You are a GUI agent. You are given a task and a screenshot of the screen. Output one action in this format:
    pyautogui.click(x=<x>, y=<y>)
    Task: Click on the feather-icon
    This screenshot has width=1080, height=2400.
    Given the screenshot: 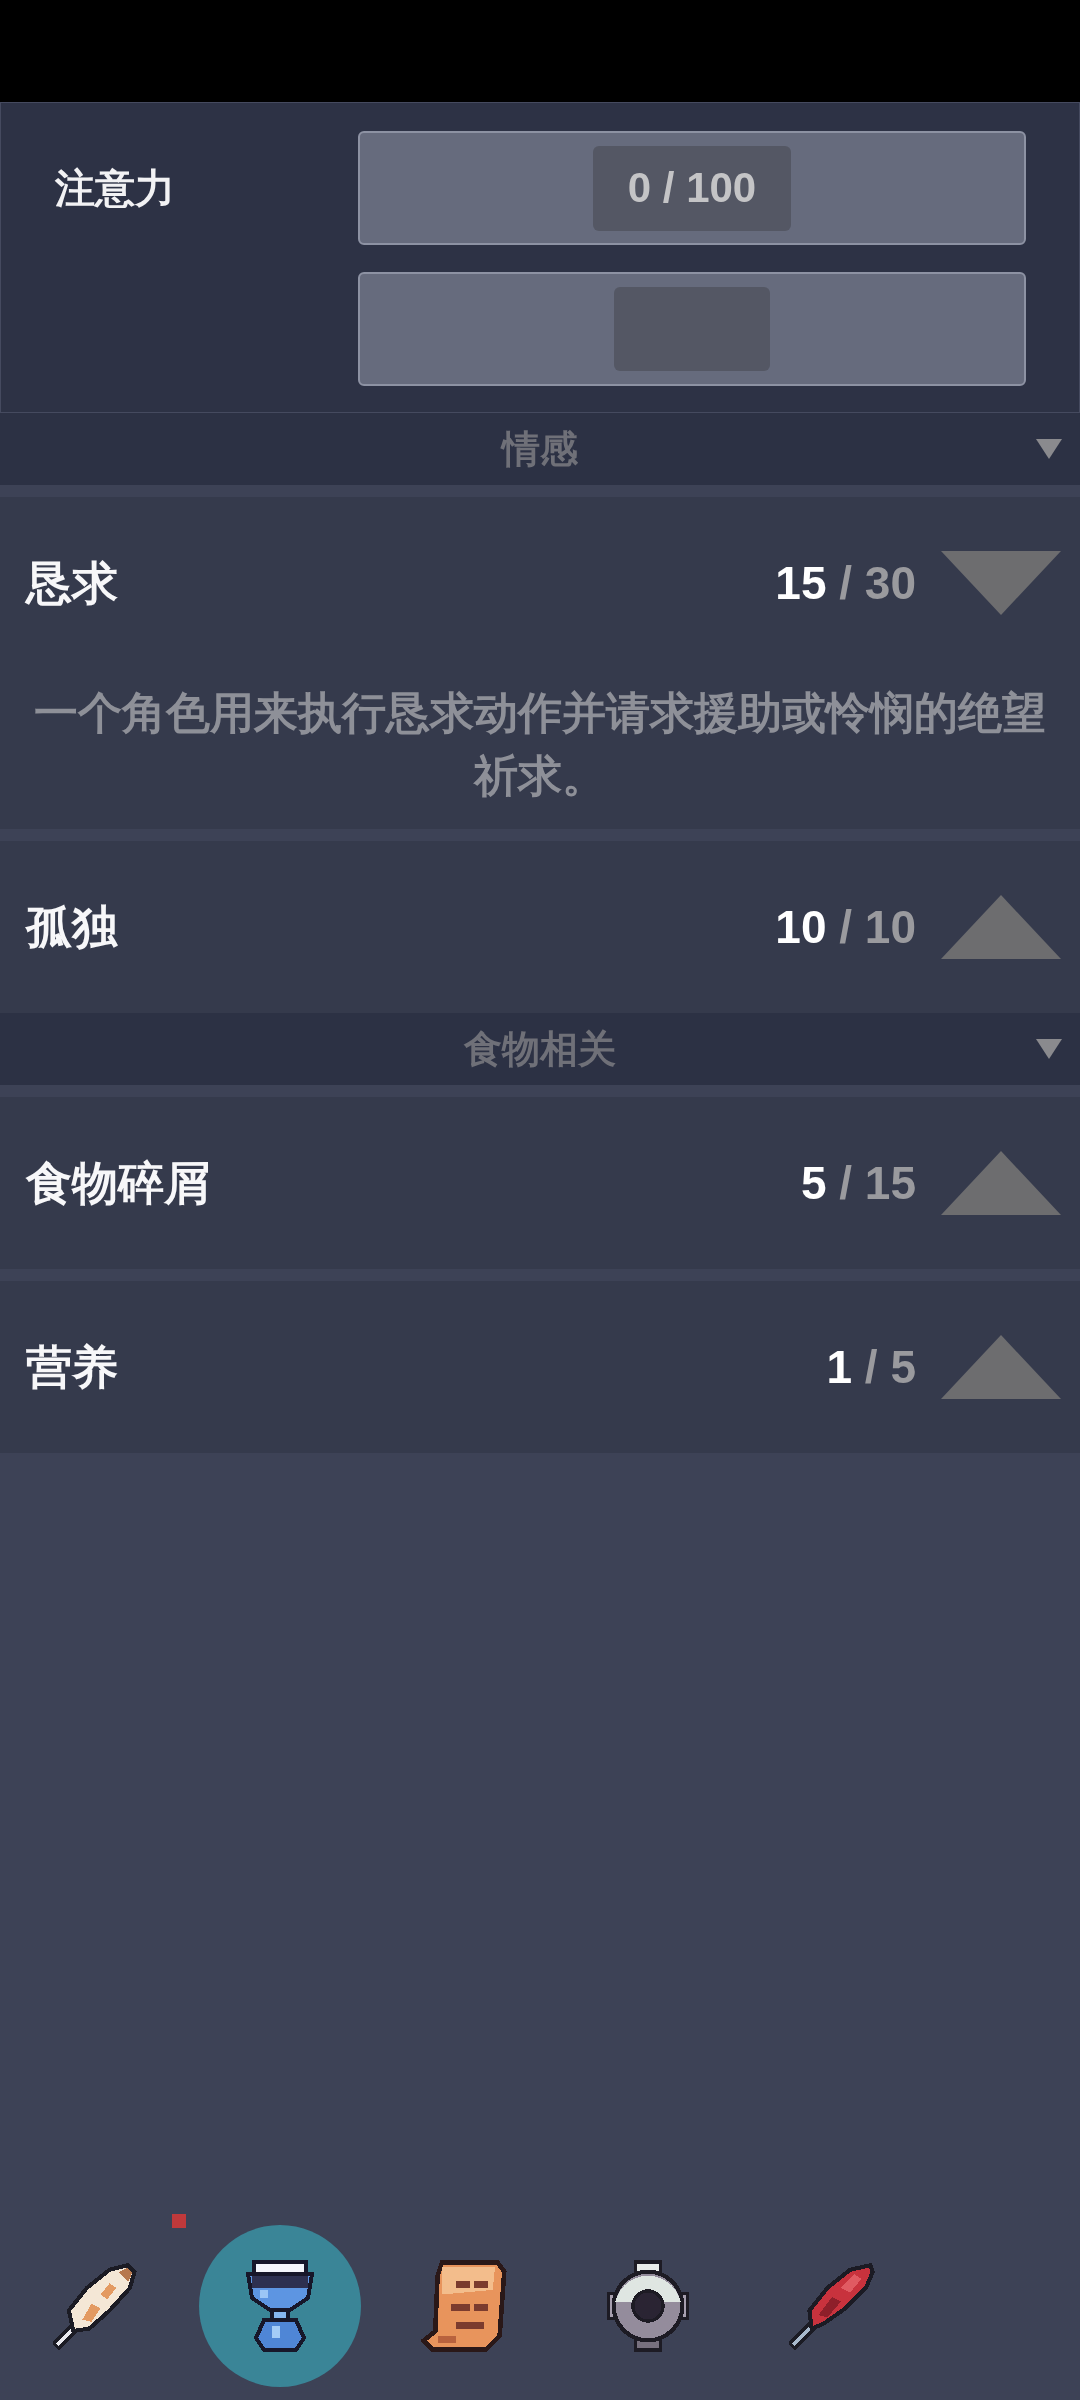 What is the action you would take?
    pyautogui.click(x=96, y=2306)
    